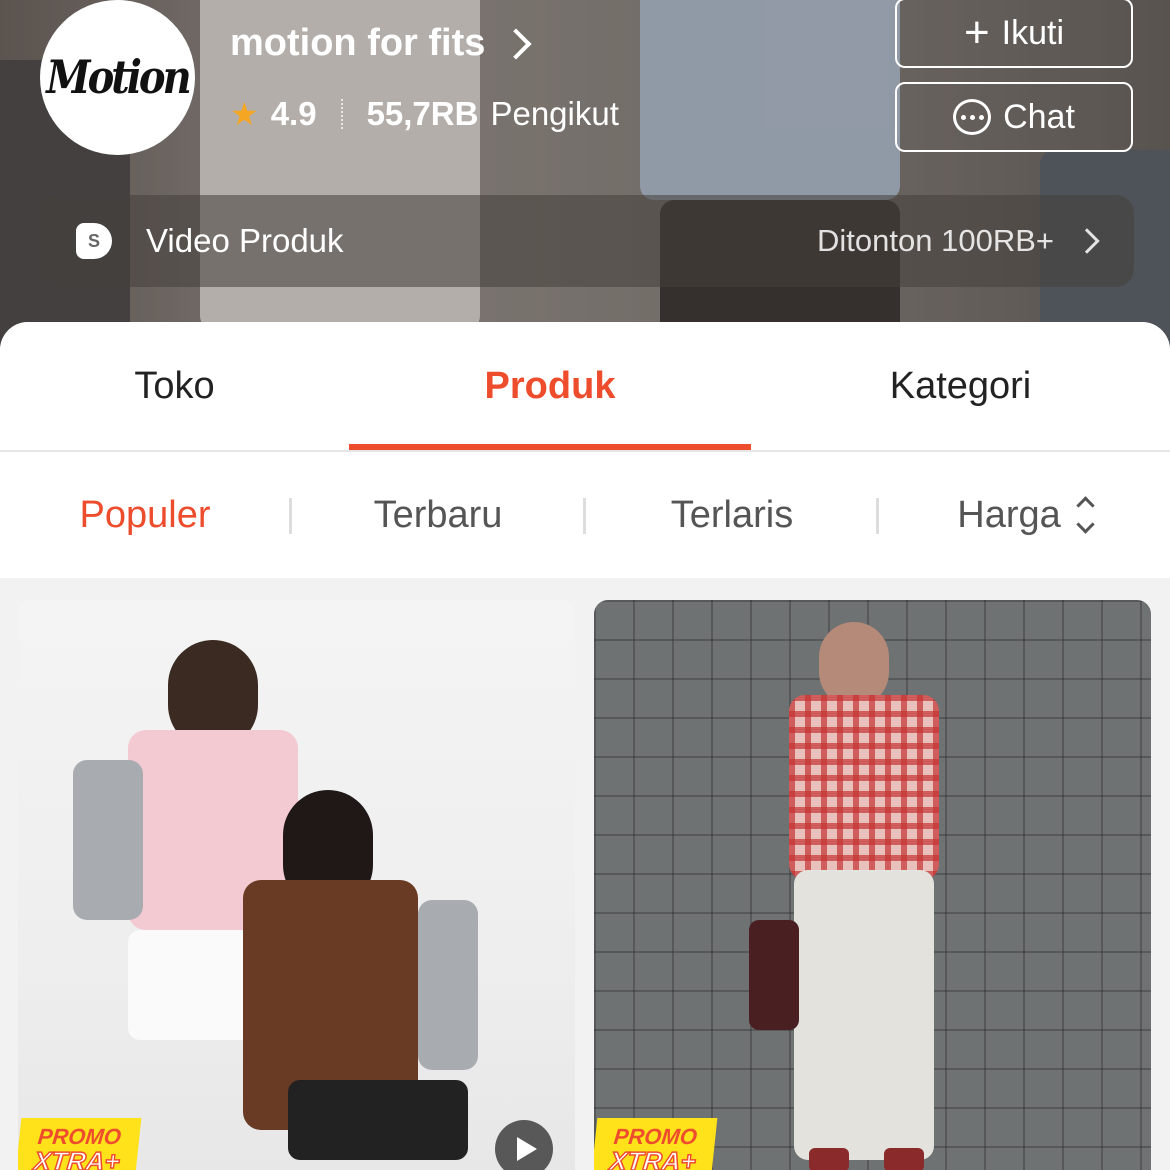 This screenshot has height=1170, width=1170. Describe the element at coordinates (935, 240) in the screenshot. I see `video-views: Ditonton 100RB+` at that location.